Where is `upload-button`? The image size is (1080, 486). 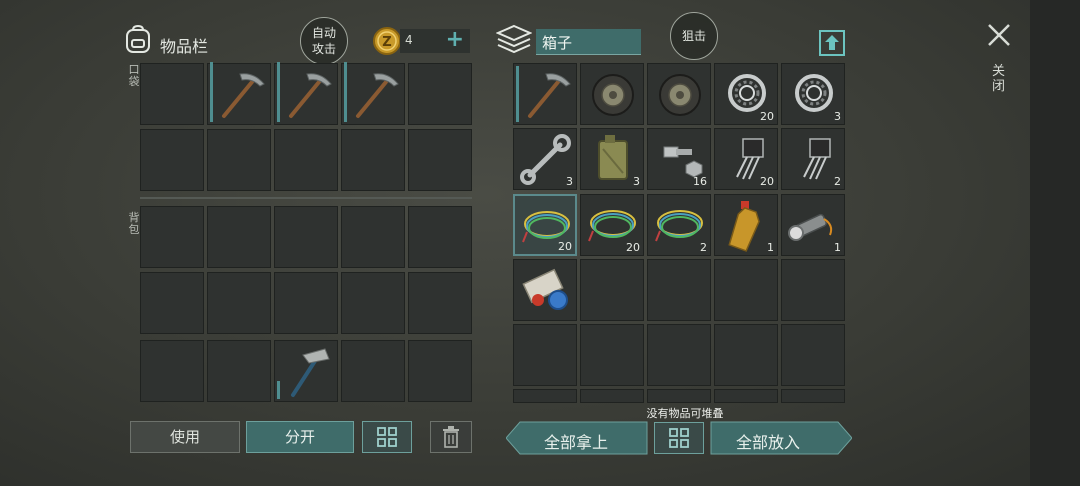
upload-button is located at coordinates (832, 43).